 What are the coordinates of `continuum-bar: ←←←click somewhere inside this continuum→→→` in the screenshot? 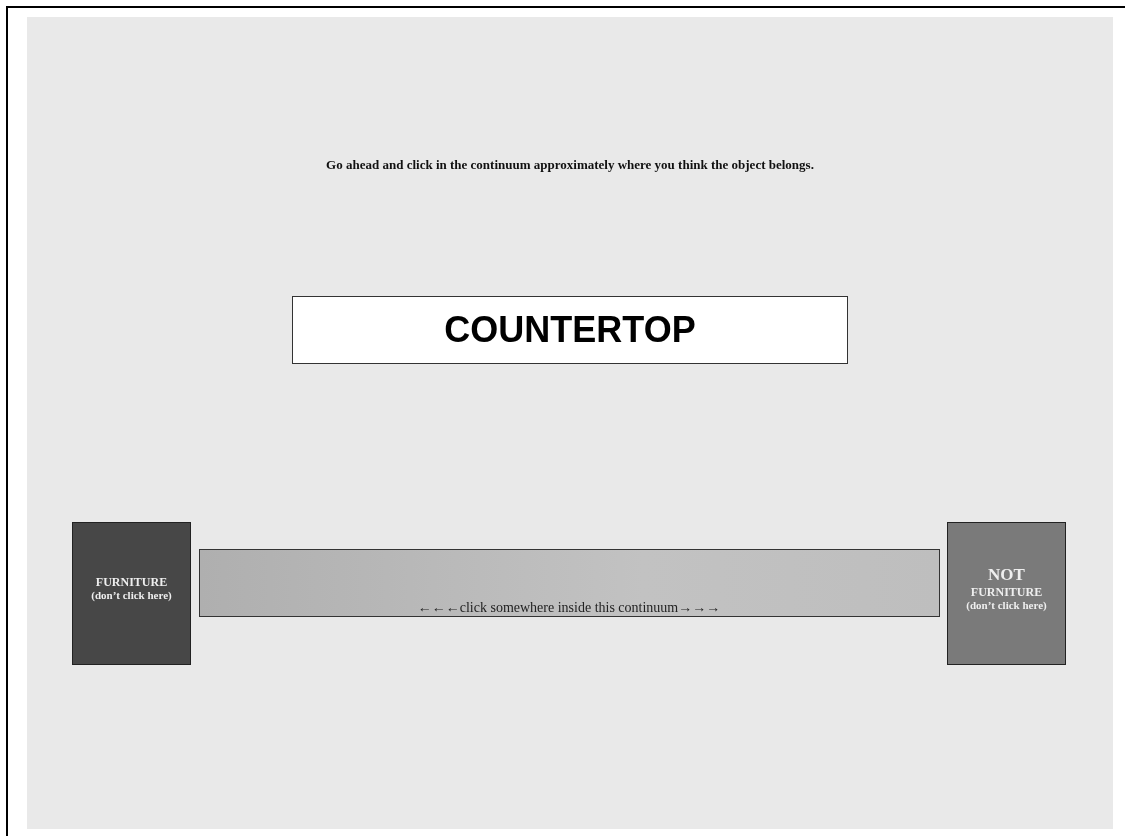 It's located at (569, 583).